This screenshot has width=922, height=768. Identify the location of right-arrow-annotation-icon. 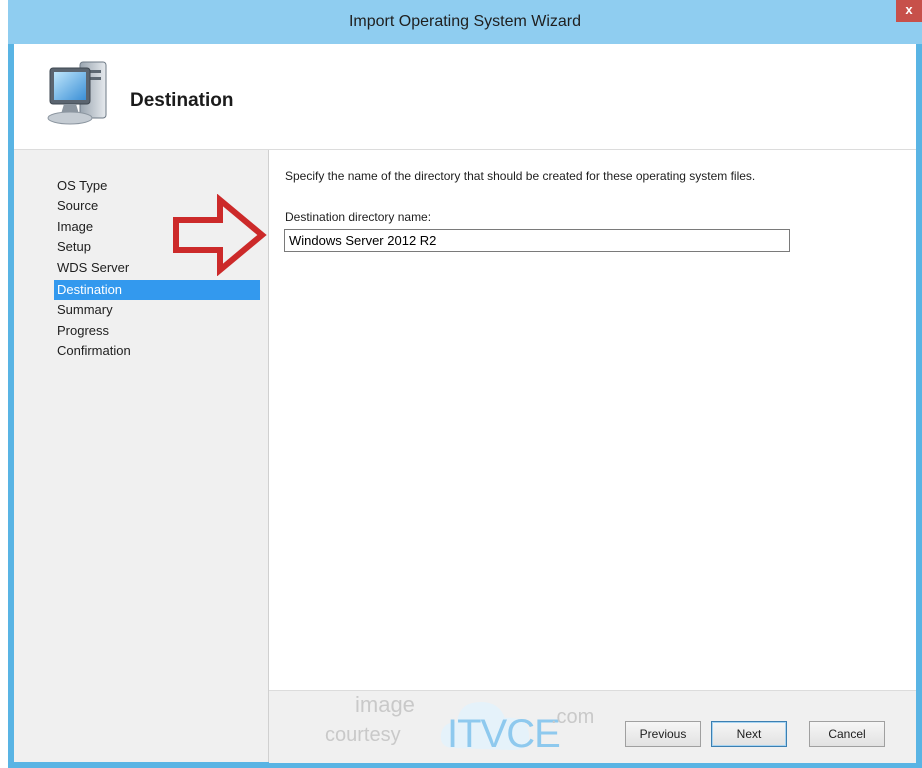
(220, 235).